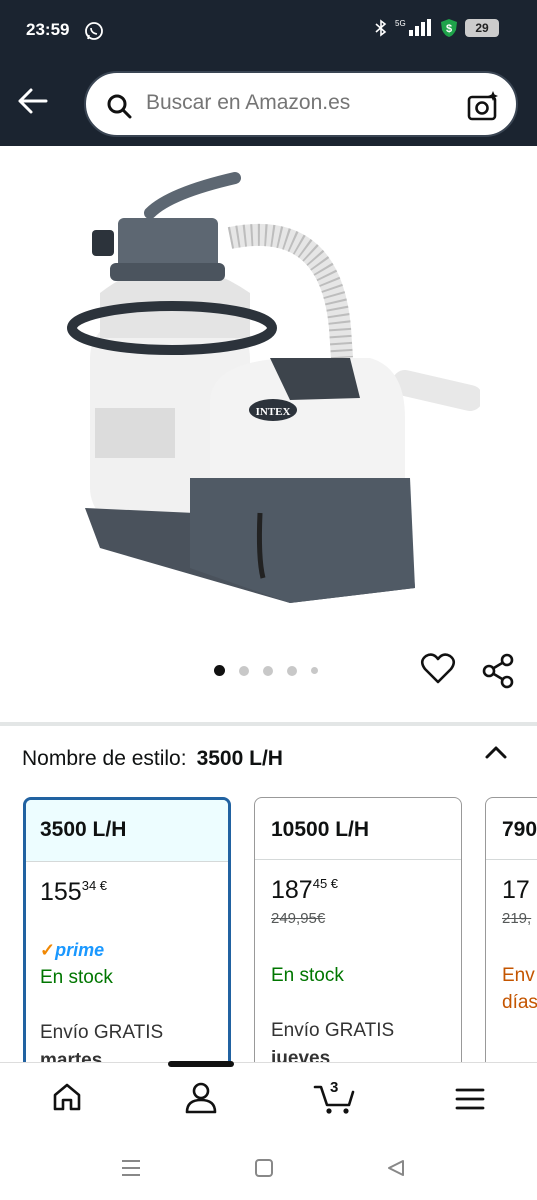  I want to click on image-pager, so click(266, 670).